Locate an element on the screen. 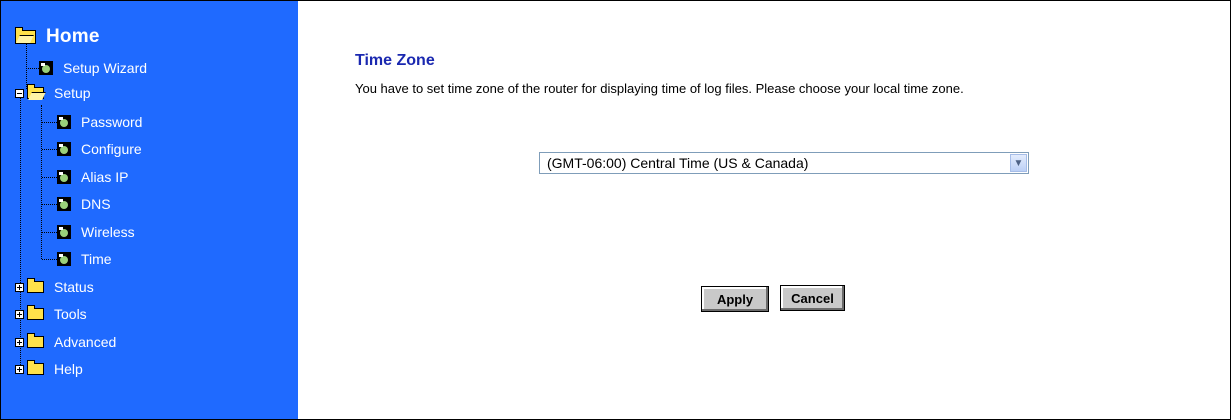  sidebar-item-dns: DNS is located at coordinates (84, 204).